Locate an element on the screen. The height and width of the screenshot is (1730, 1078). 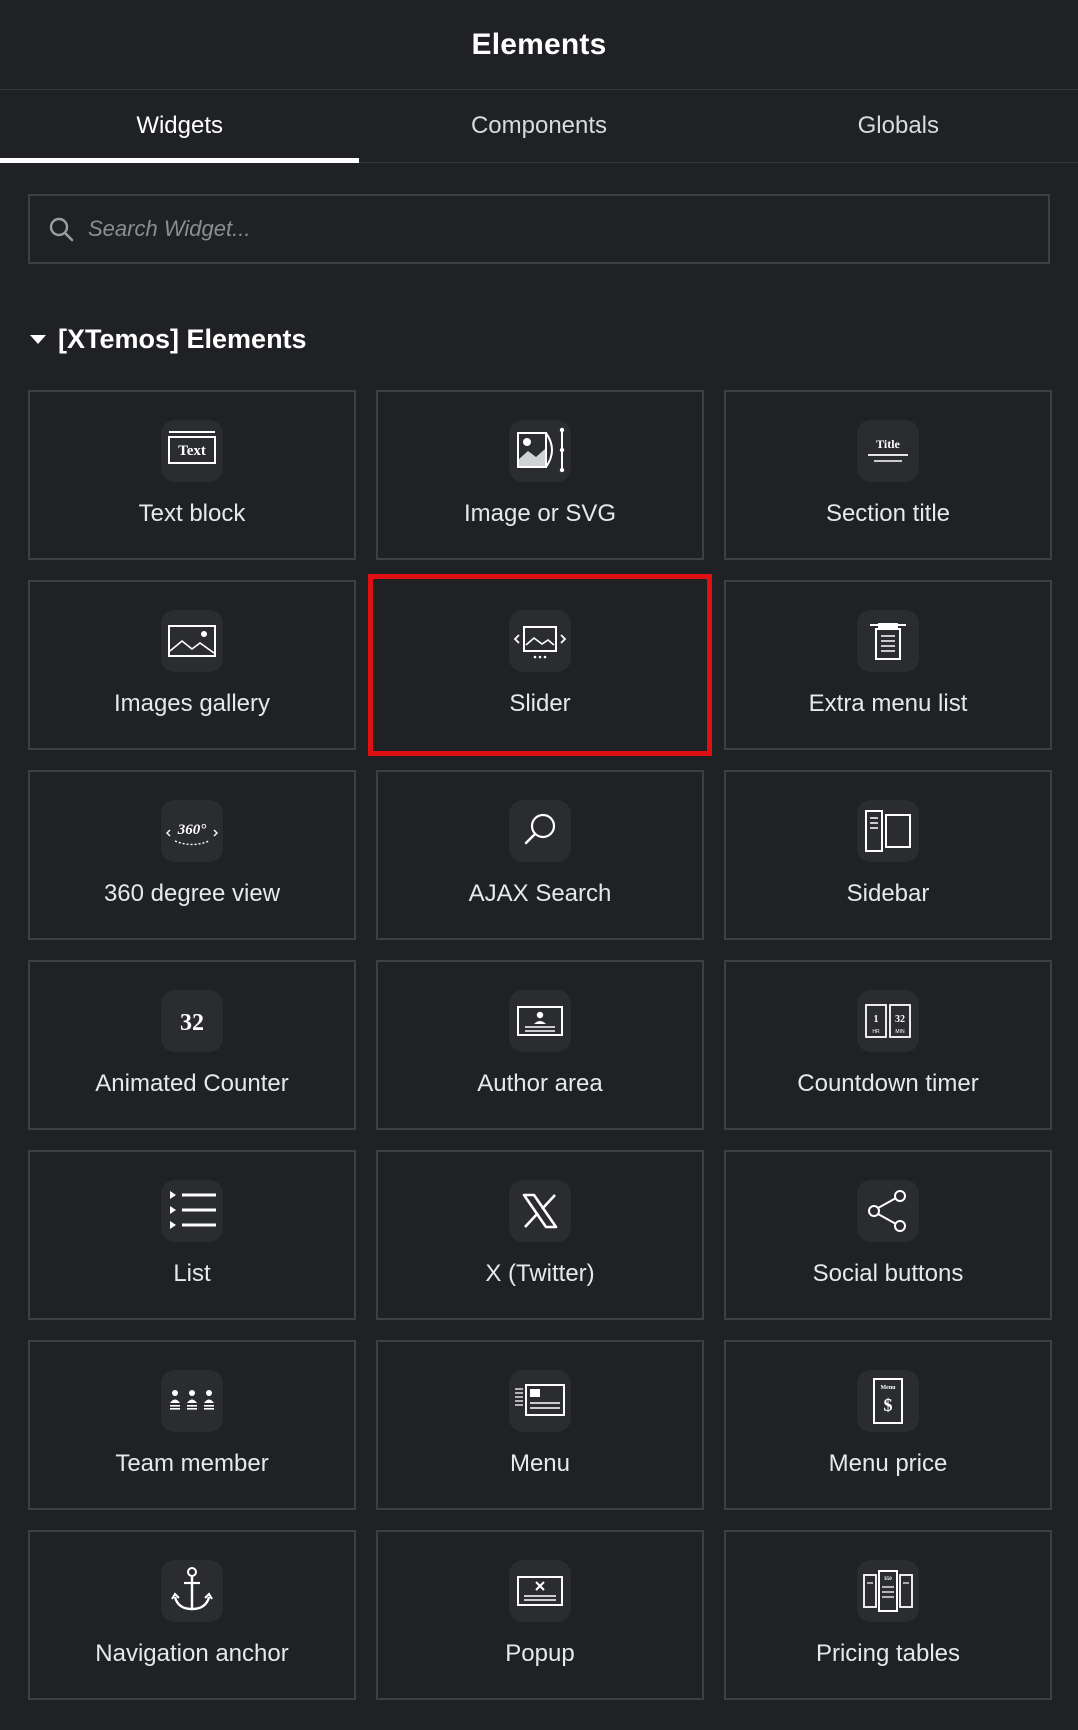
360-view-icon-label: 360° is located at coordinates (192, 830).